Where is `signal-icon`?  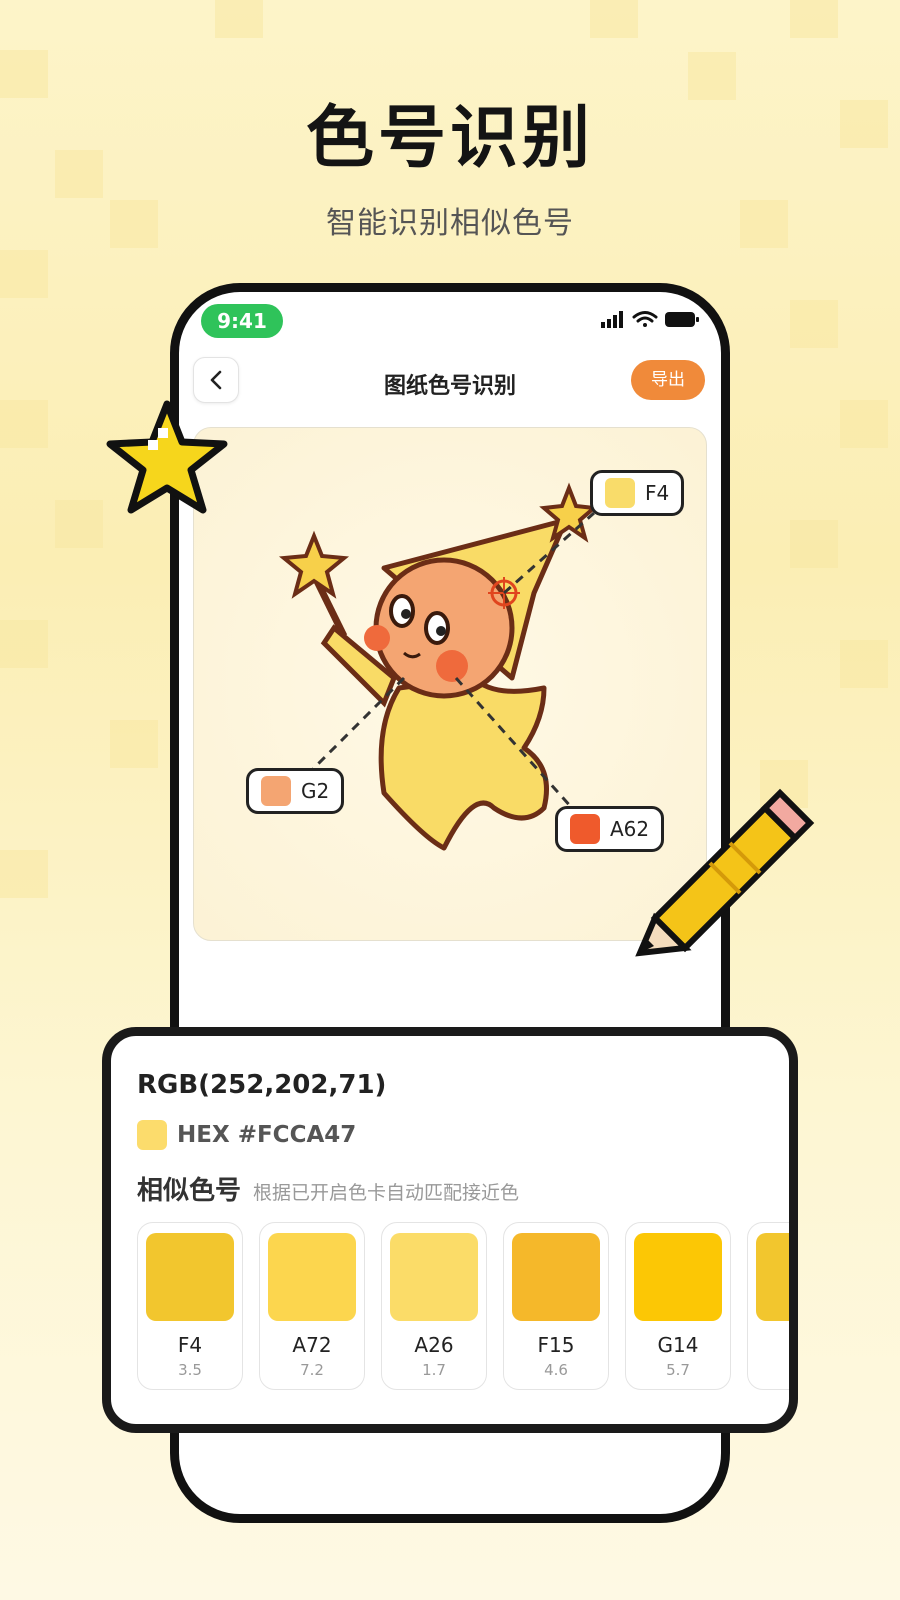
signal-icon is located at coordinates (612, 319).